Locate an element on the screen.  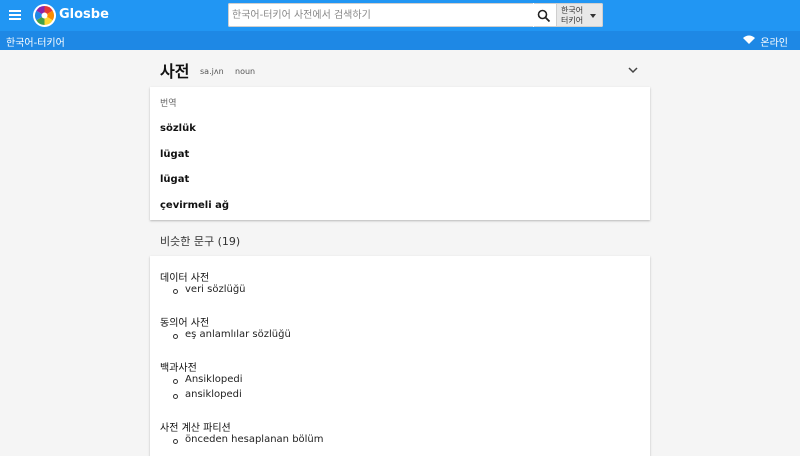
phrase-translation: veri sözlüğü is located at coordinates (215, 289).